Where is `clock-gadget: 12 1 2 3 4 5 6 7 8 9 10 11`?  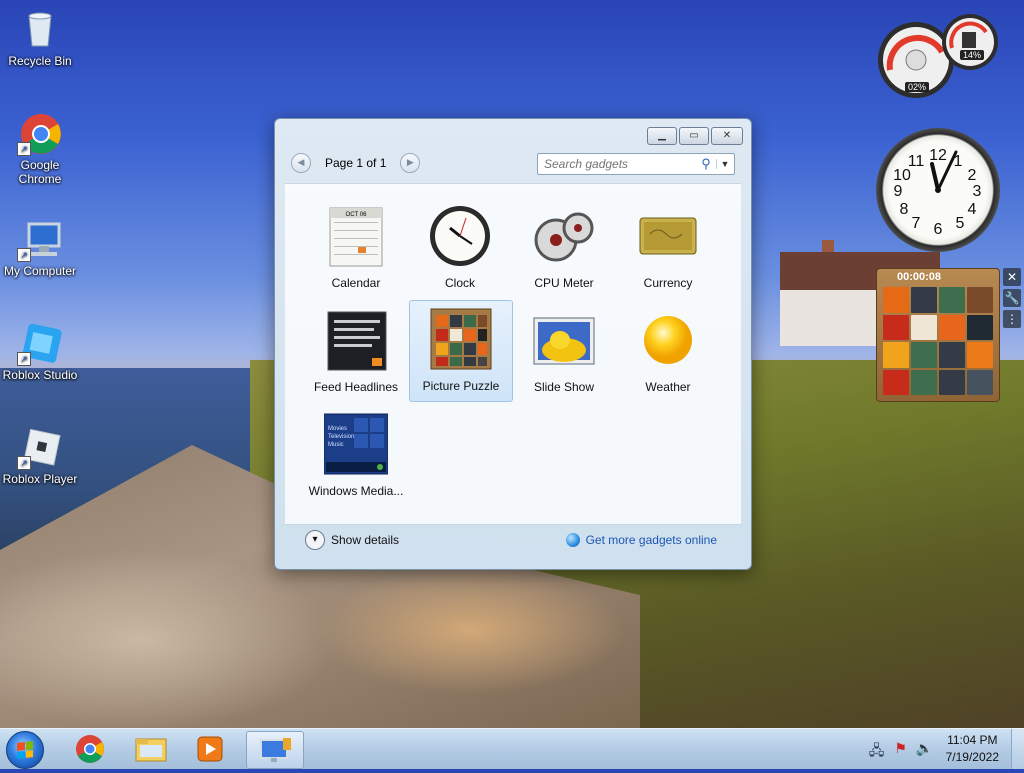
clock-gadget: 12 1 2 3 4 5 6 7 8 9 10 11 is located at coordinates (938, 190).